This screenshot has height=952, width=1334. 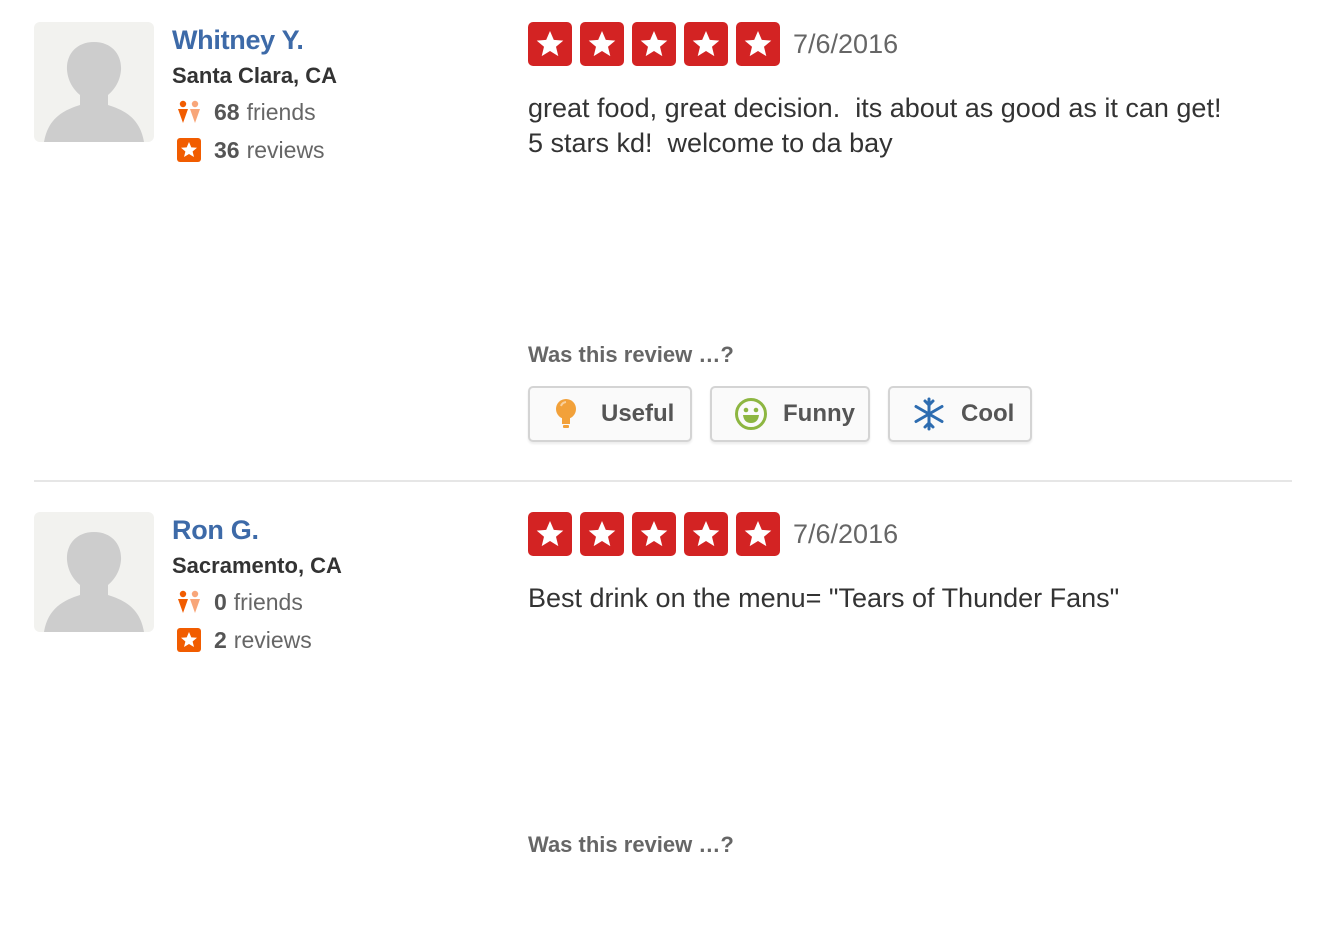 What do you see at coordinates (220, 601) in the screenshot?
I see `friends-count-value: 0` at bounding box center [220, 601].